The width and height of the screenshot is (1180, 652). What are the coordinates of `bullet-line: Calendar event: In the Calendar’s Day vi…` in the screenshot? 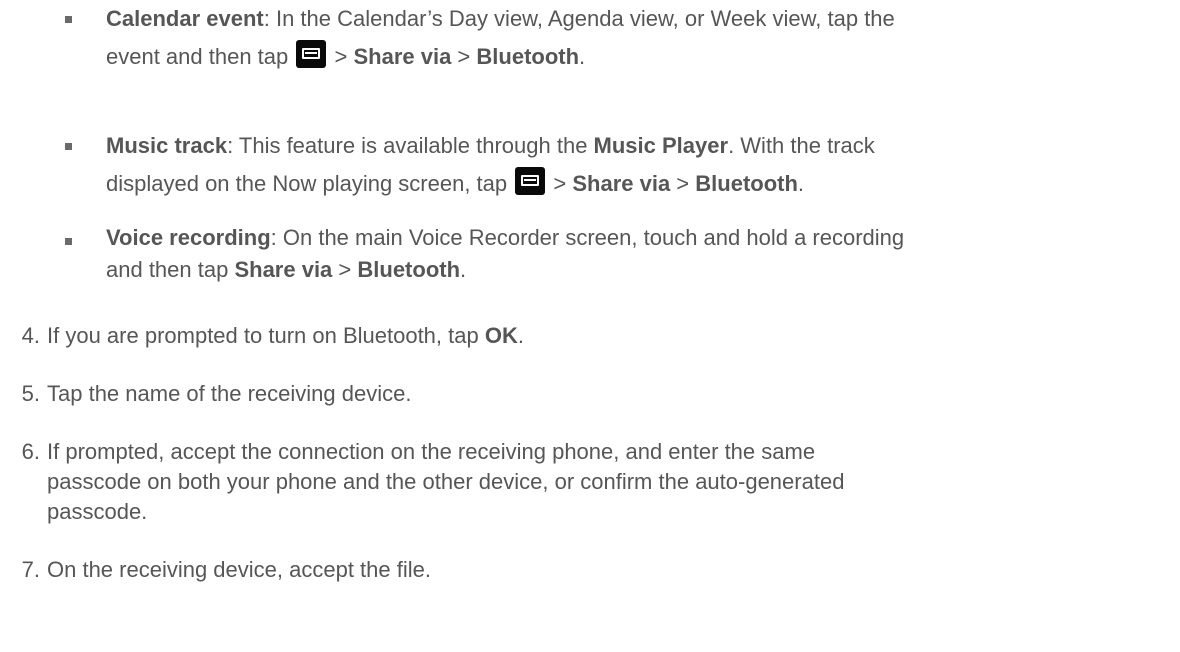 It's located at (500, 18).